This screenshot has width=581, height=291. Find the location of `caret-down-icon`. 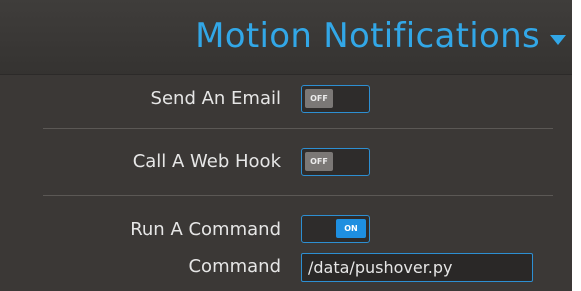

caret-down-icon is located at coordinates (558, 40).